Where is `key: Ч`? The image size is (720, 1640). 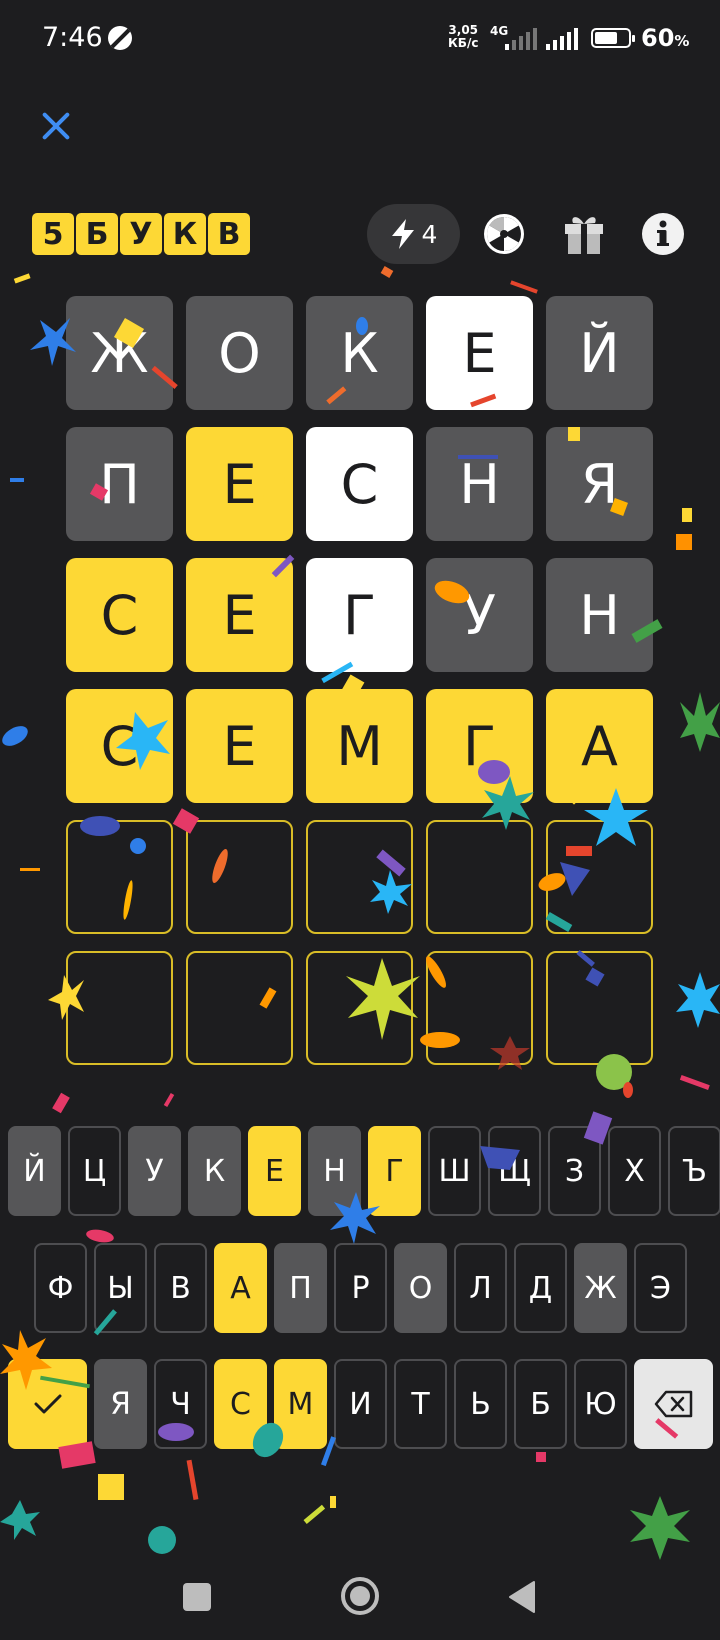
key: Ч is located at coordinates (180, 1404).